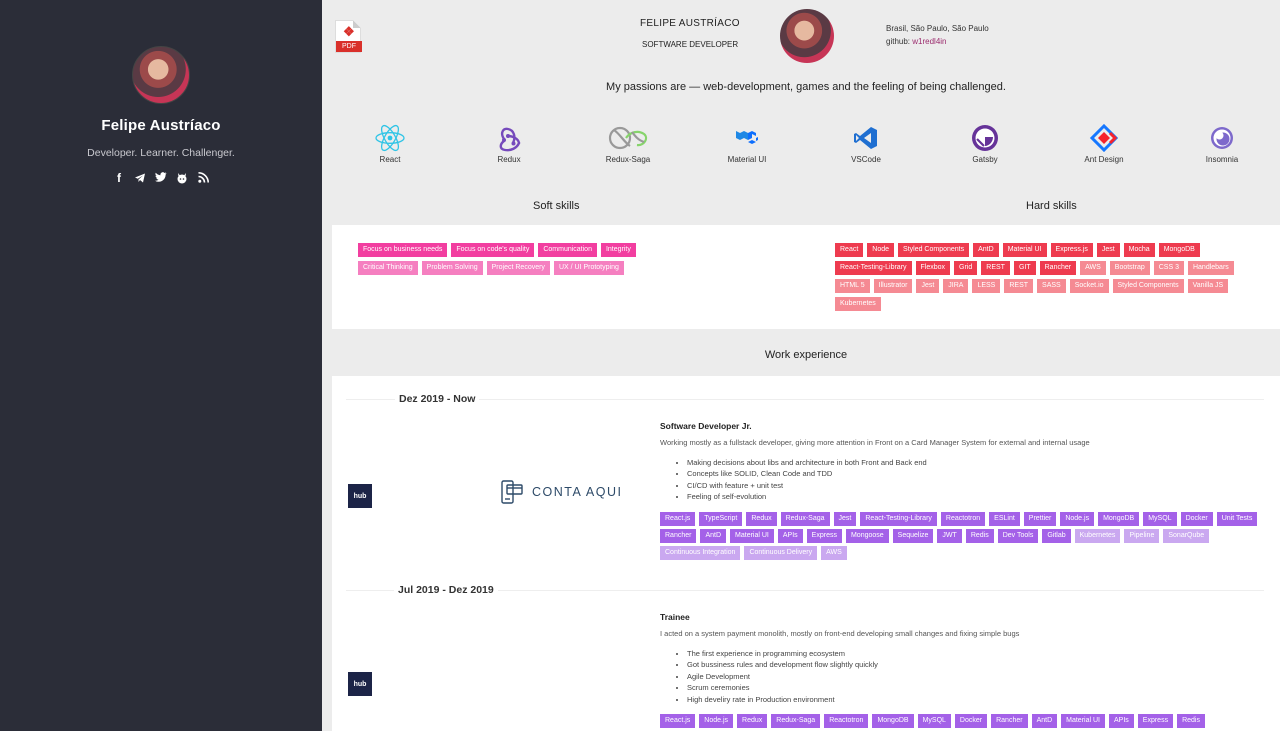  Describe the element at coordinates (807, 496) in the screenshot. I see `job-bullet: Feeling of self-evolution` at that location.